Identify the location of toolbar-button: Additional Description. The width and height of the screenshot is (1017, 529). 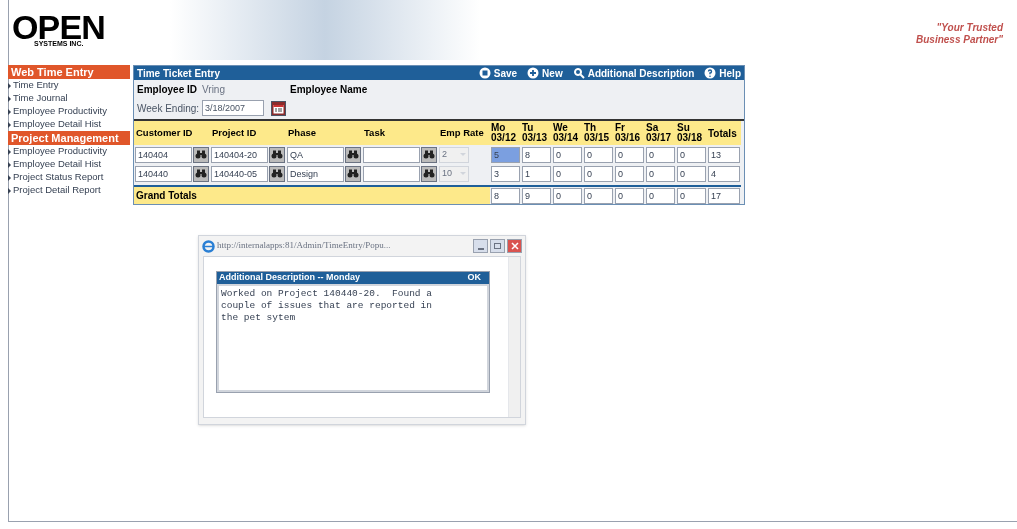
(633, 73).